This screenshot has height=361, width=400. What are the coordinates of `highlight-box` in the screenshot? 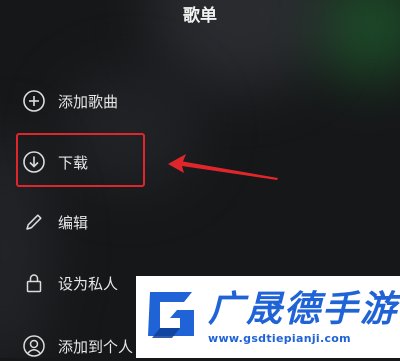 It's located at (80, 160).